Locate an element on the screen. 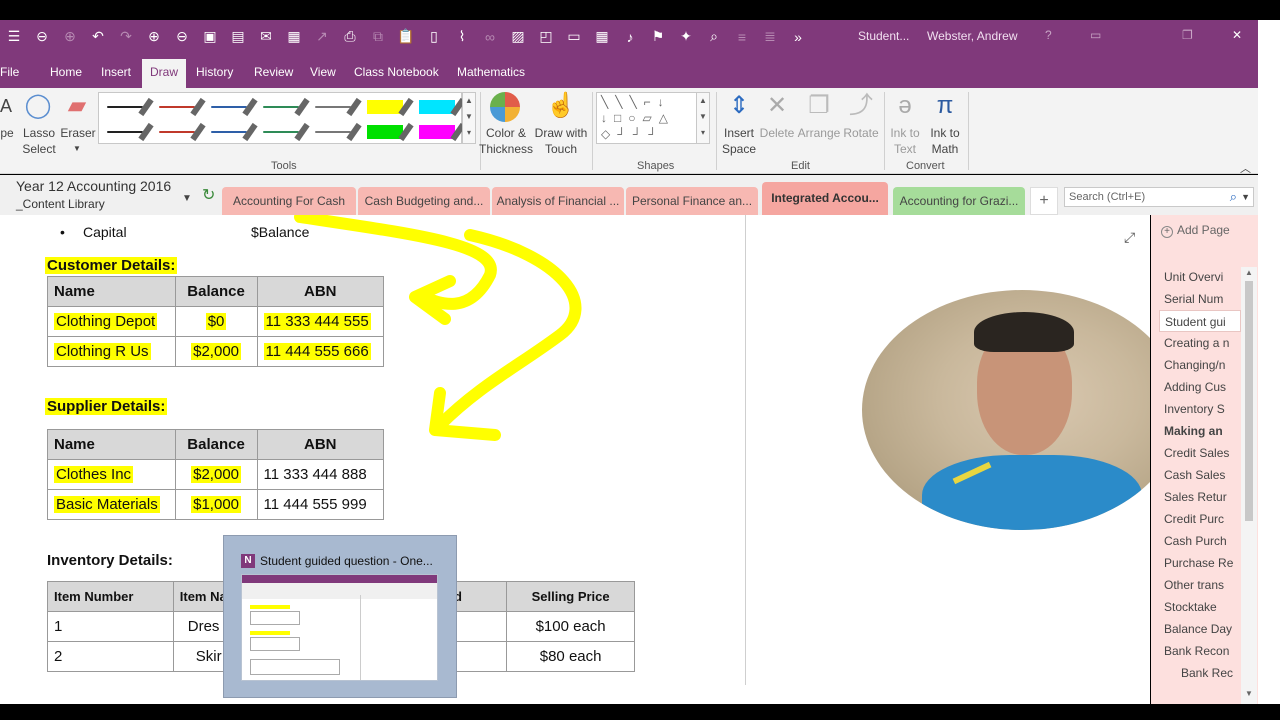 This screenshot has height=720, width=1280. screen-clip-icon: ▦ is located at coordinates (294, 36).